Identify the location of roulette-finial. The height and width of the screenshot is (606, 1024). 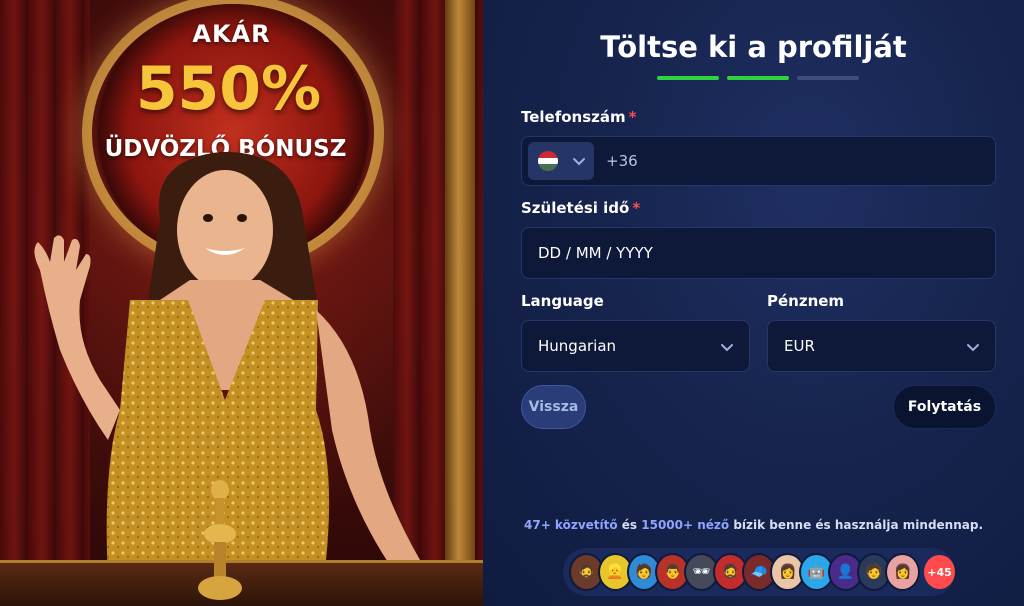
(220, 540).